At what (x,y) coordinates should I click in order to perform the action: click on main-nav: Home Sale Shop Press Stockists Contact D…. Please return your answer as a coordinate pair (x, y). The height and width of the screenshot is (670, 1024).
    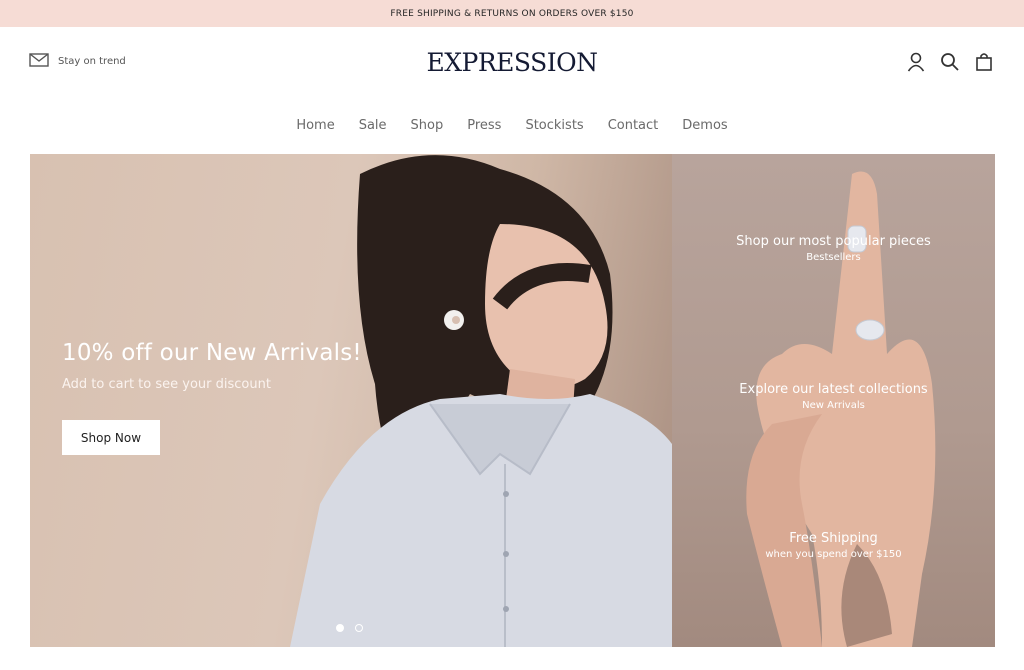
    Looking at the image, I should click on (512, 126).